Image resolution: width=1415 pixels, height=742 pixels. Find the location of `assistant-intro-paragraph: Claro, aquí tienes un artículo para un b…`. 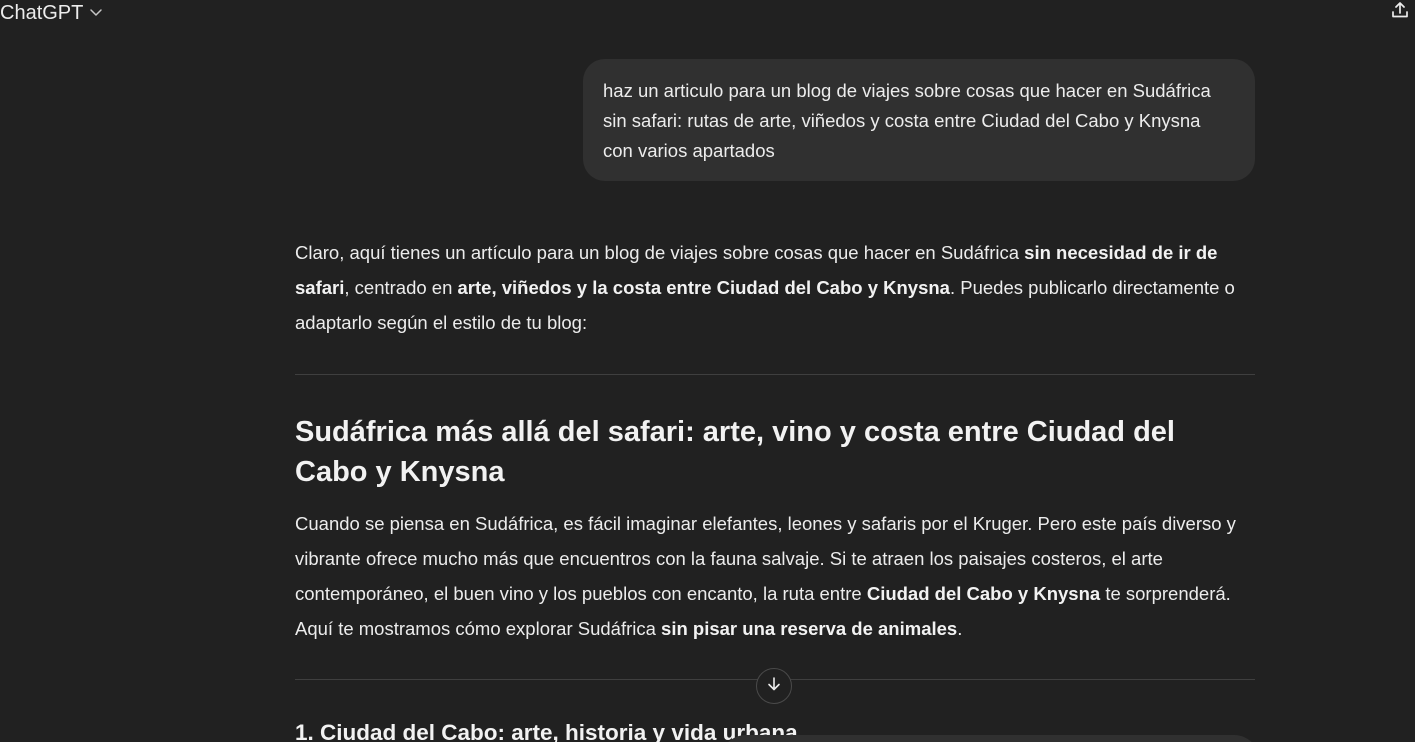

assistant-intro-paragraph: Claro, aquí tienes un artículo para un b… is located at coordinates (775, 287).